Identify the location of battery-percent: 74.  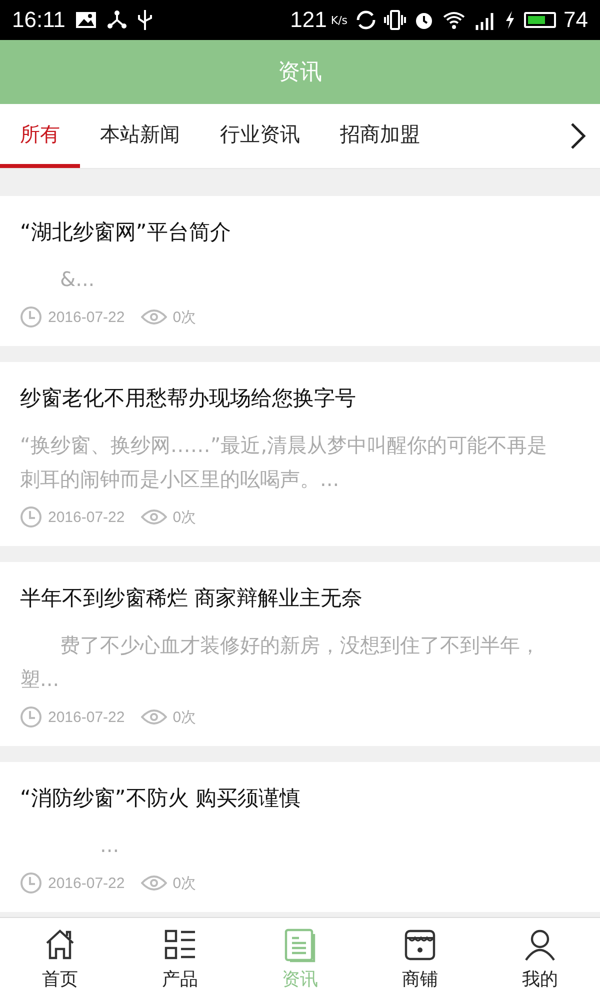
(576, 20).